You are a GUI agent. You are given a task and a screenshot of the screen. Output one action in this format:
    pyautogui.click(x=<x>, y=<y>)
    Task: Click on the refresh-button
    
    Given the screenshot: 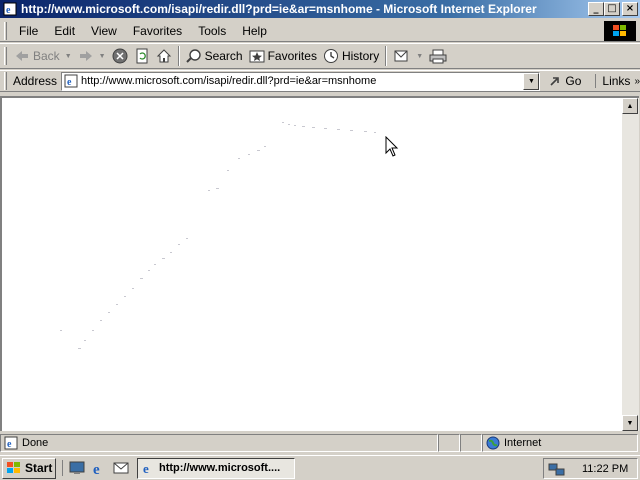 What is the action you would take?
    pyautogui.click(x=142, y=56)
    